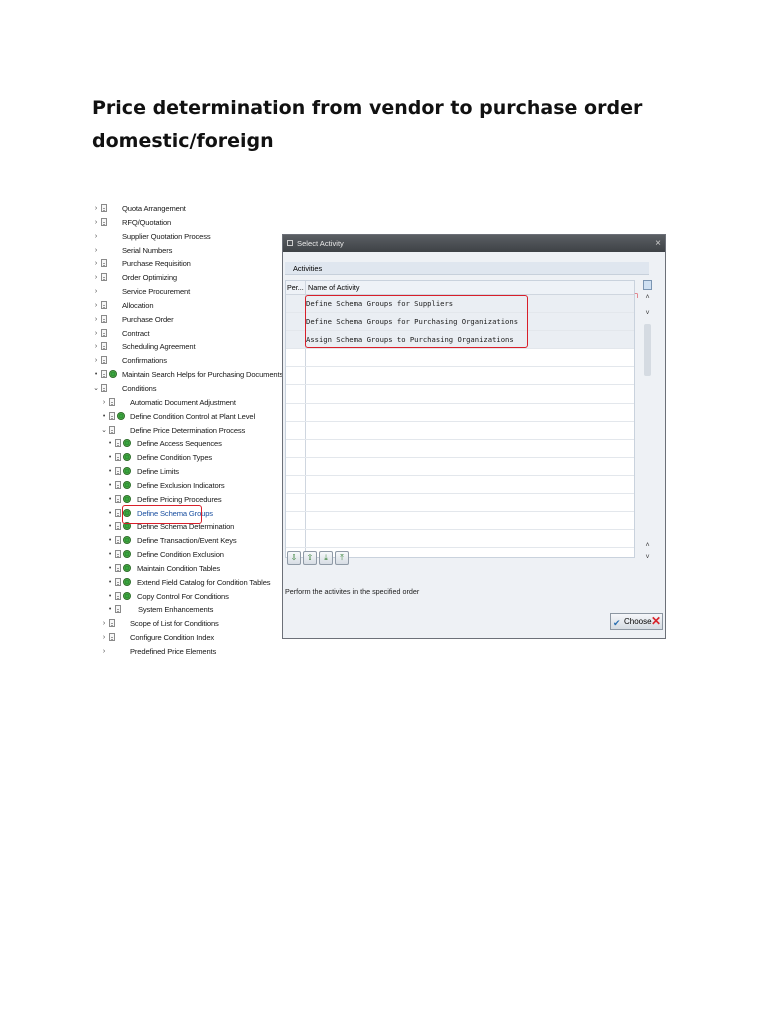 This screenshot has height=1024, width=768. I want to click on tree-item: › Serial Numbers, so click(187, 251).